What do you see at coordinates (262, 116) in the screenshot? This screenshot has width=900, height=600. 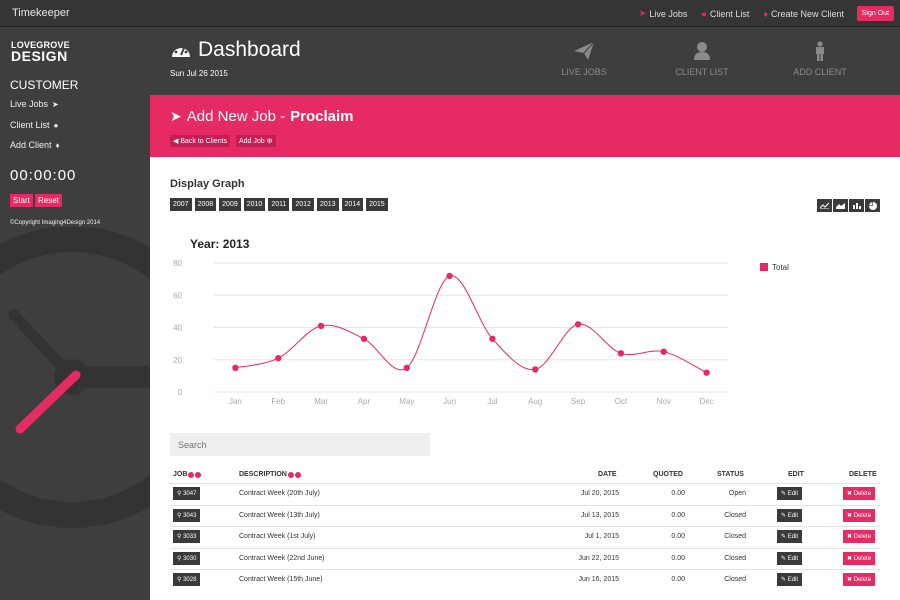 I see `banner-title: ➤ Add New Job - Proclaim` at bounding box center [262, 116].